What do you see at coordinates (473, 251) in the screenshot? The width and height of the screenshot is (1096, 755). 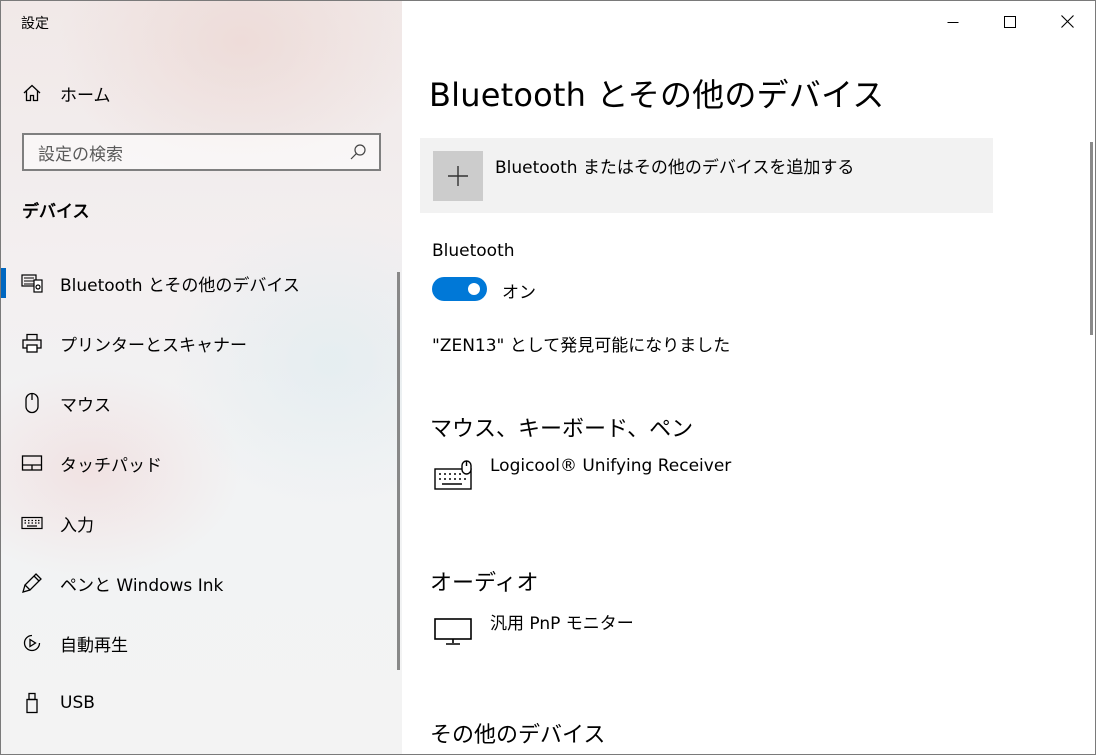 I see `bluetooth-label: Bluetooth` at bounding box center [473, 251].